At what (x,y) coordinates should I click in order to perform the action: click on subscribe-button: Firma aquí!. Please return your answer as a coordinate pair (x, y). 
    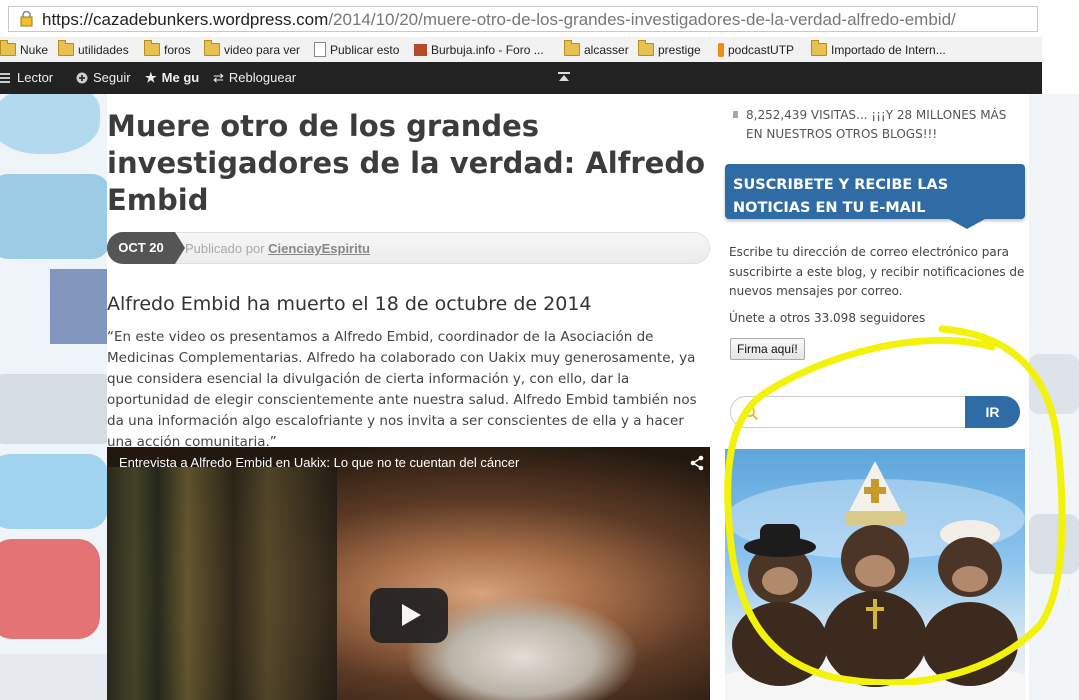
    Looking at the image, I should click on (767, 349).